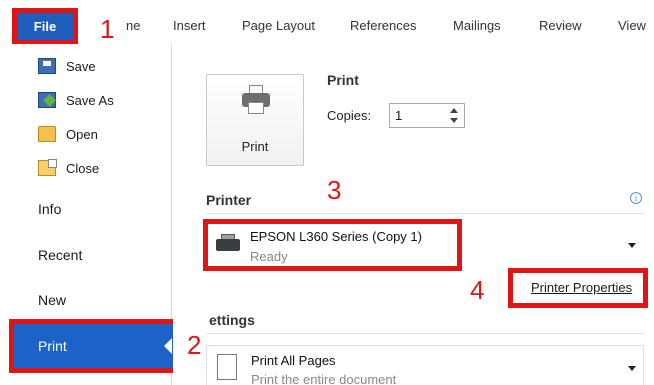 Image resolution: width=654 pixels, height=385 pixels. What do you see at coordinates (632, 25) in the screenshot?
I see `tab-view: View` at bounding box center [632, 25].